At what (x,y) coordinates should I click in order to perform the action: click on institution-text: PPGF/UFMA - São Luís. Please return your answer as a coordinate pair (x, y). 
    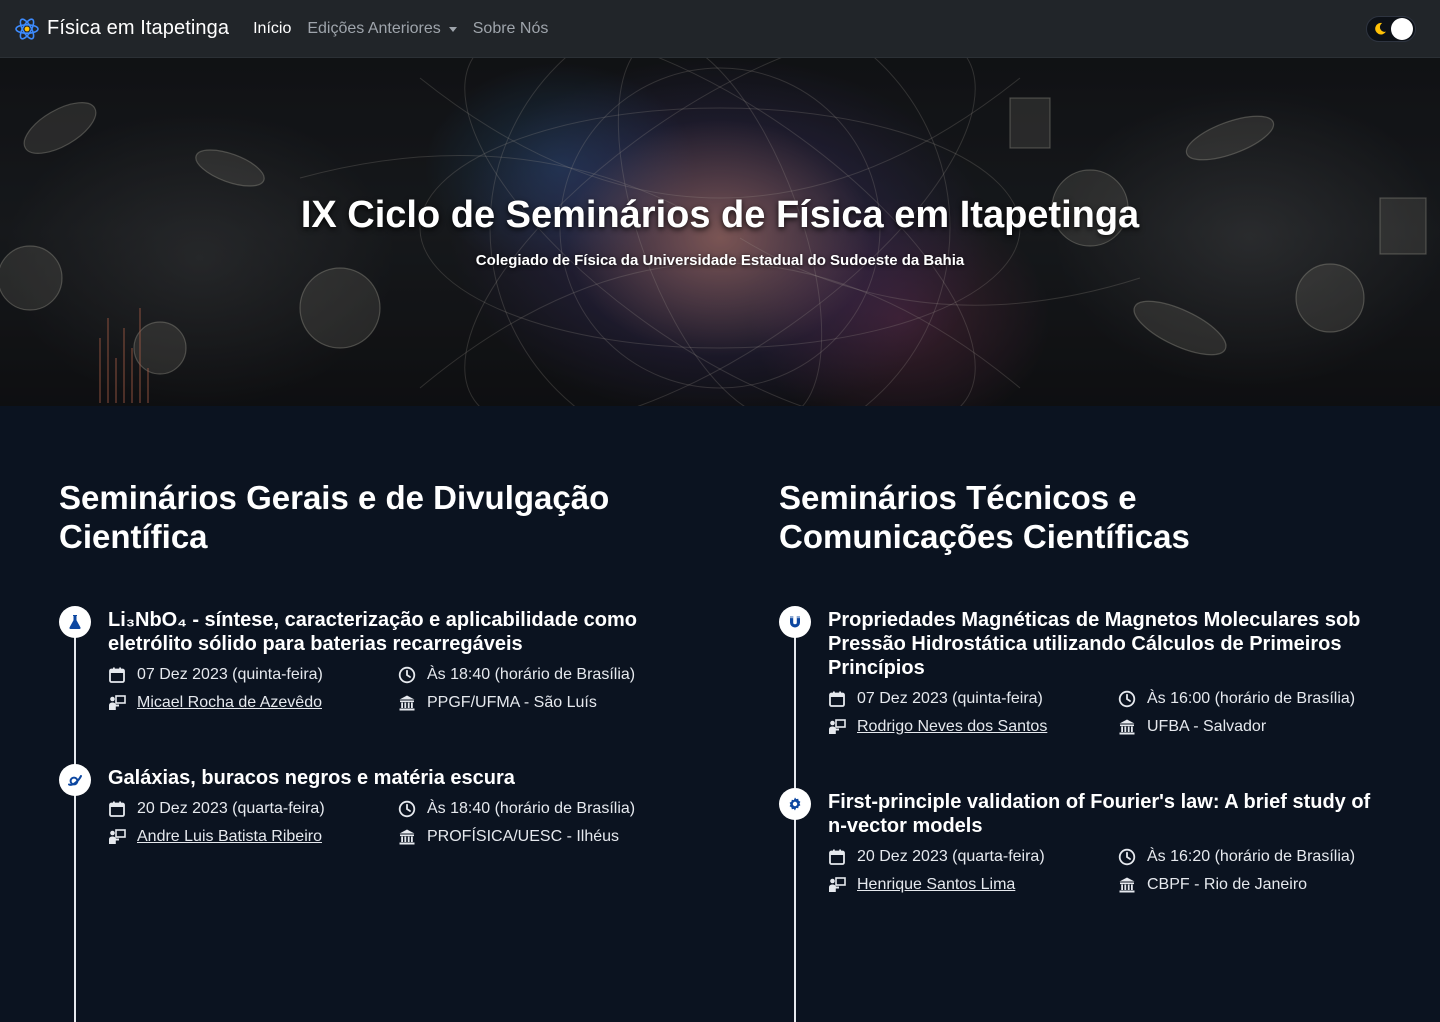
    Looking at the image, I should click on (512, 702).